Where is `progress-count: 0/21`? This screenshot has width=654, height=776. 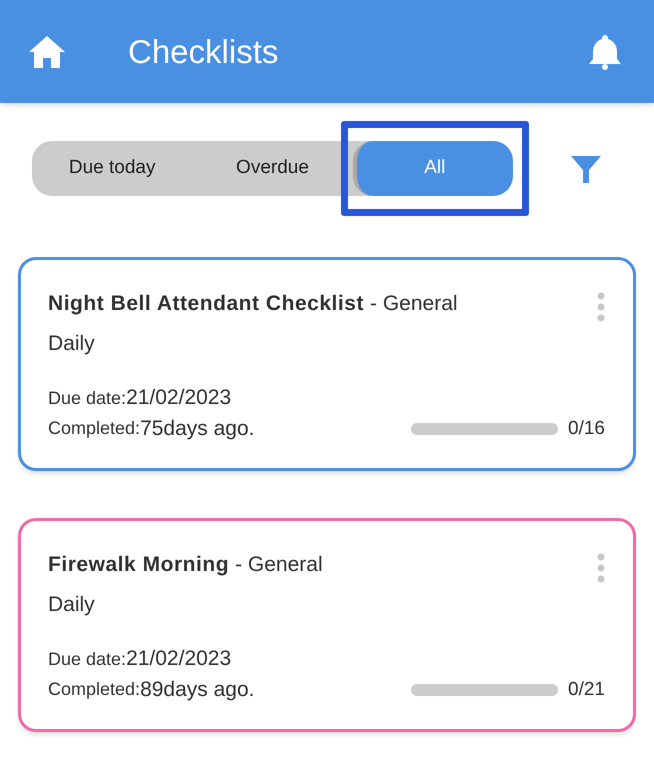
progress-count: 0/21 is located at coordinates (586, 690).